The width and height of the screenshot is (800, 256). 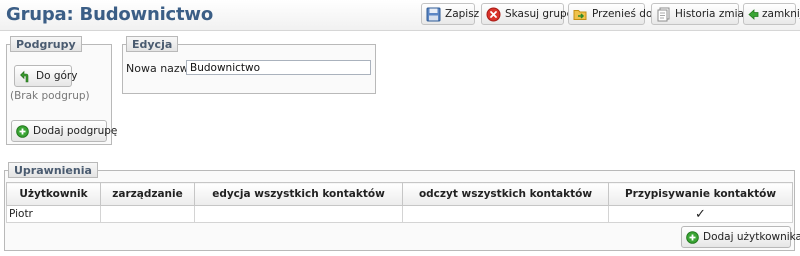 I want to click on save-button-label: Zapisz, so click(x=462, y=14).